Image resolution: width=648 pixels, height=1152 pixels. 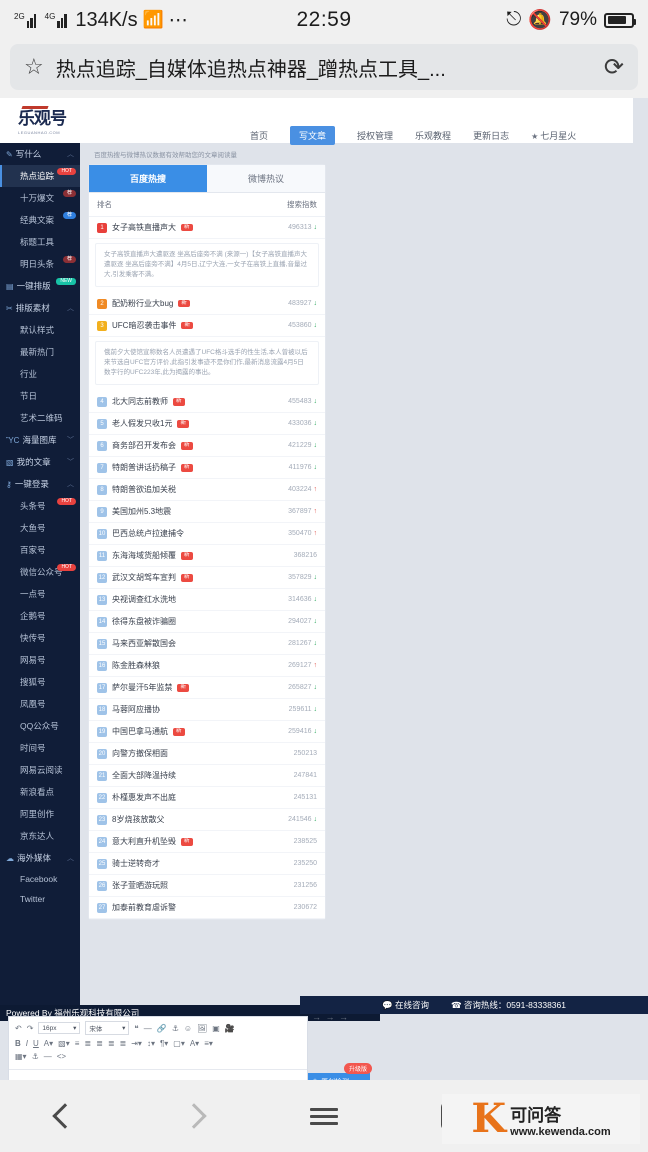 I want to click on hotlist-row: 18 马蓉阿应播协 259611 ↓, so click(x=207, y=710).